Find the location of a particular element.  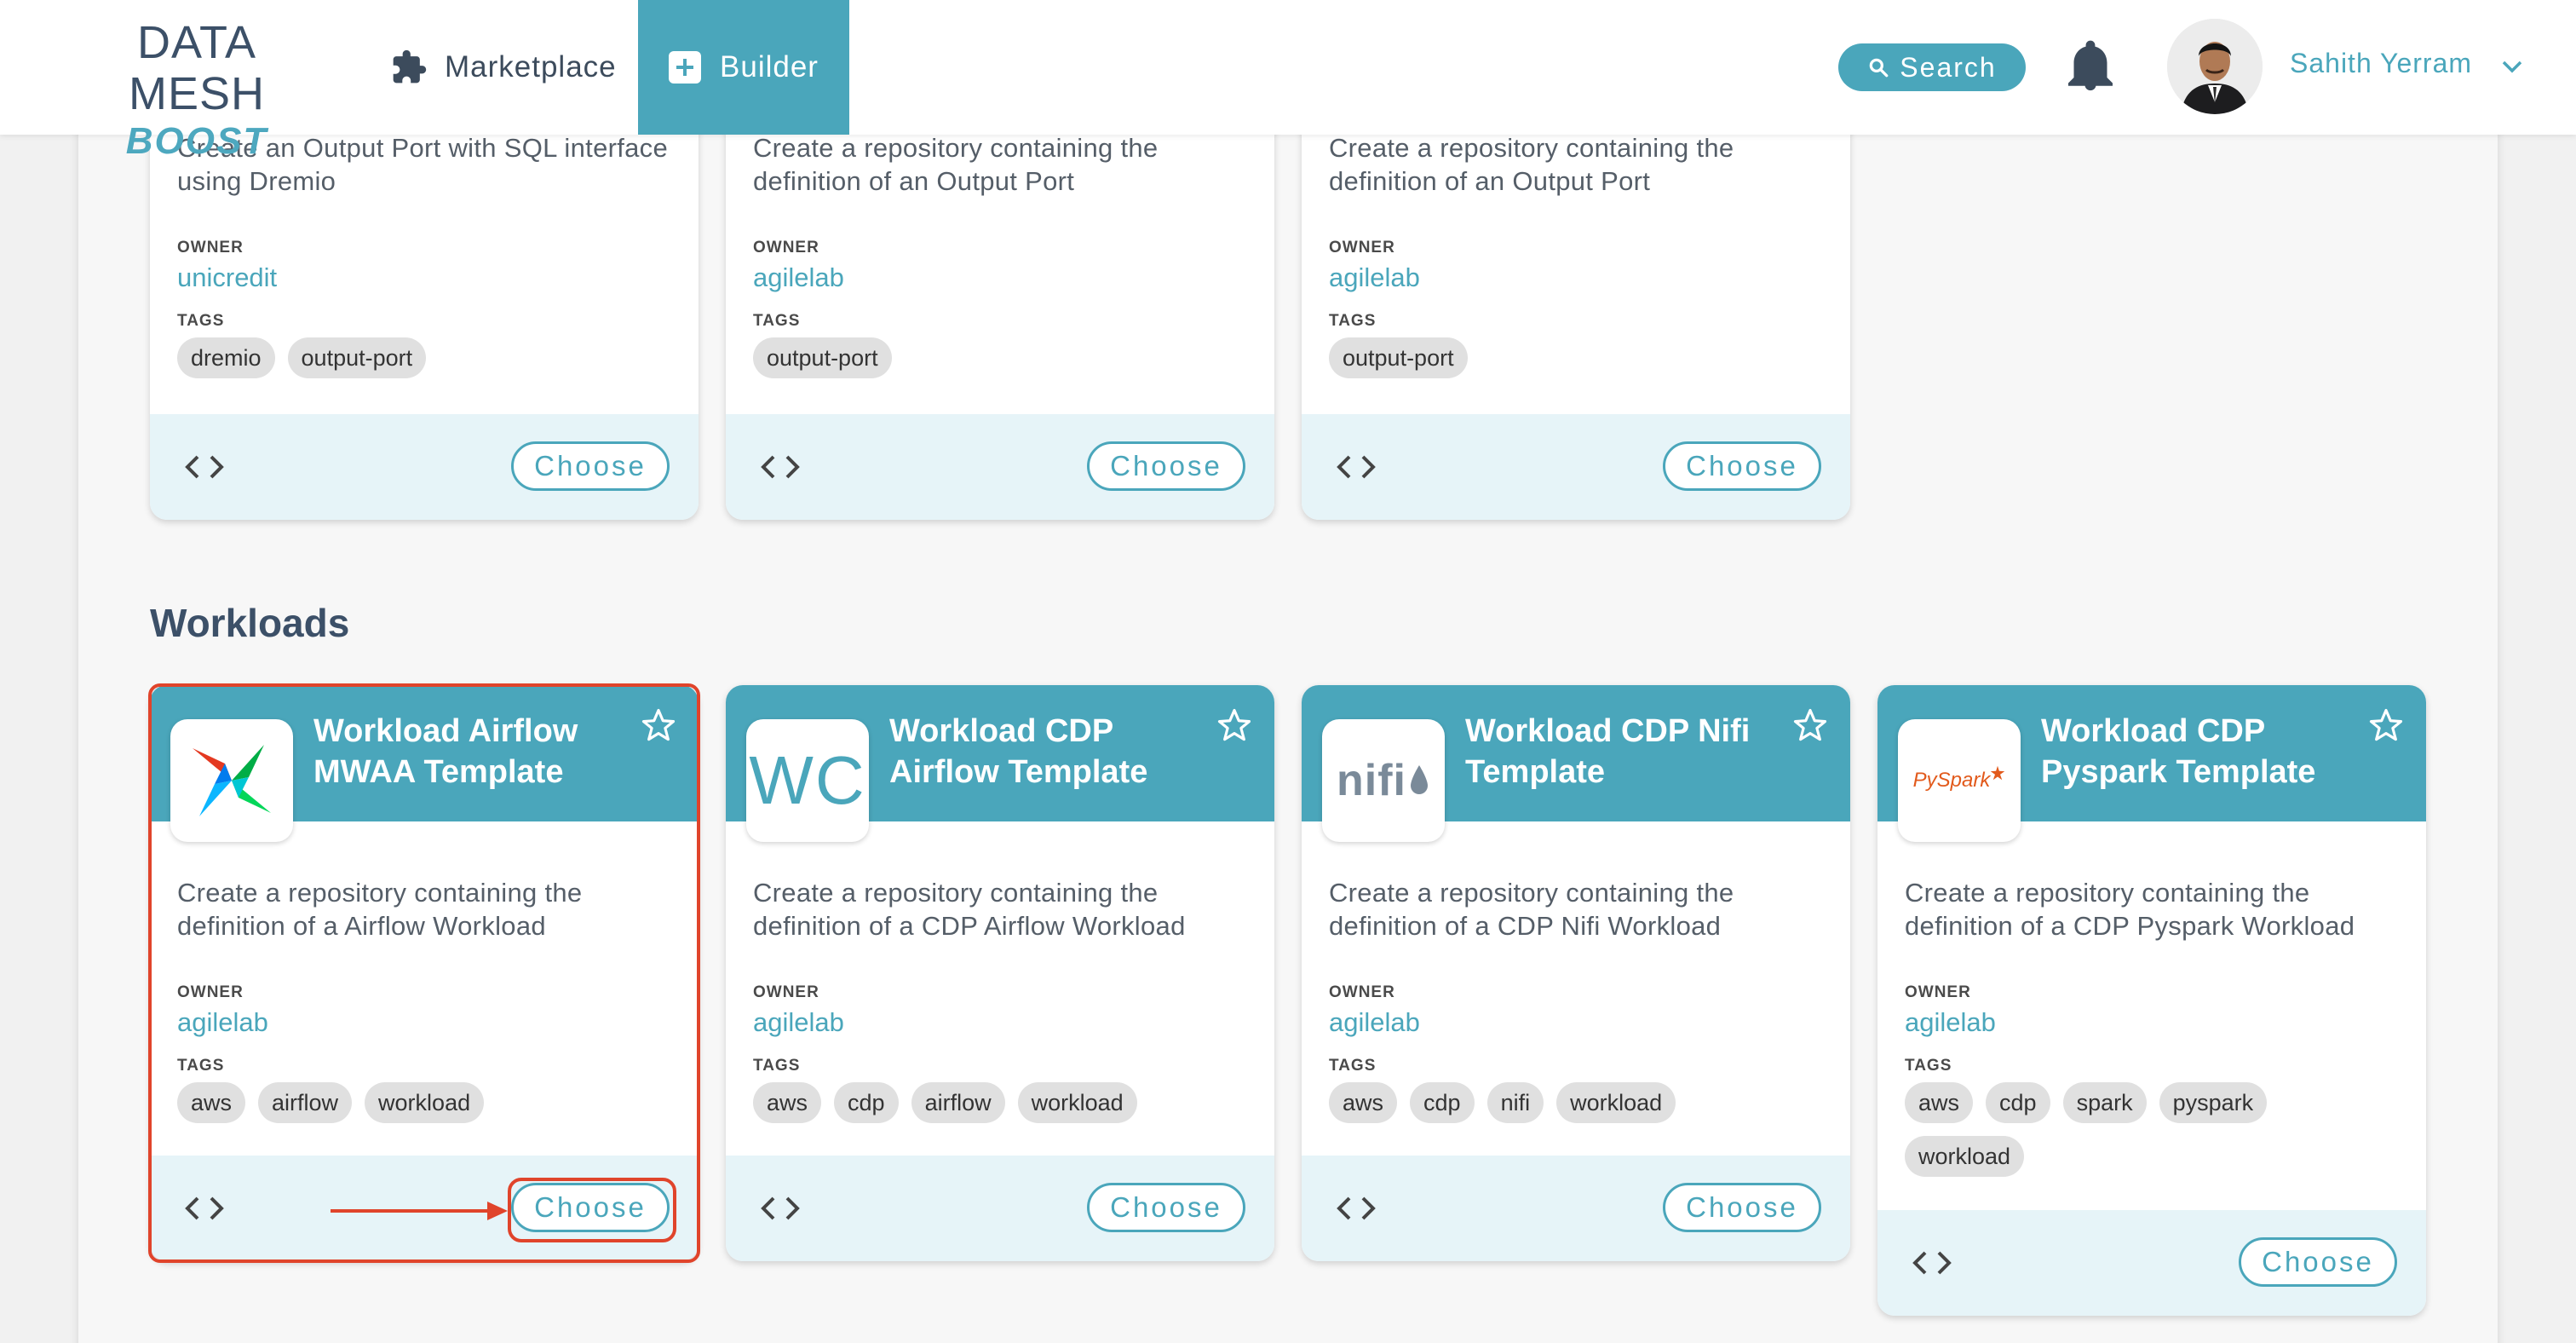

airflow-pinwheel-icon is located at coordinates (232, 780).